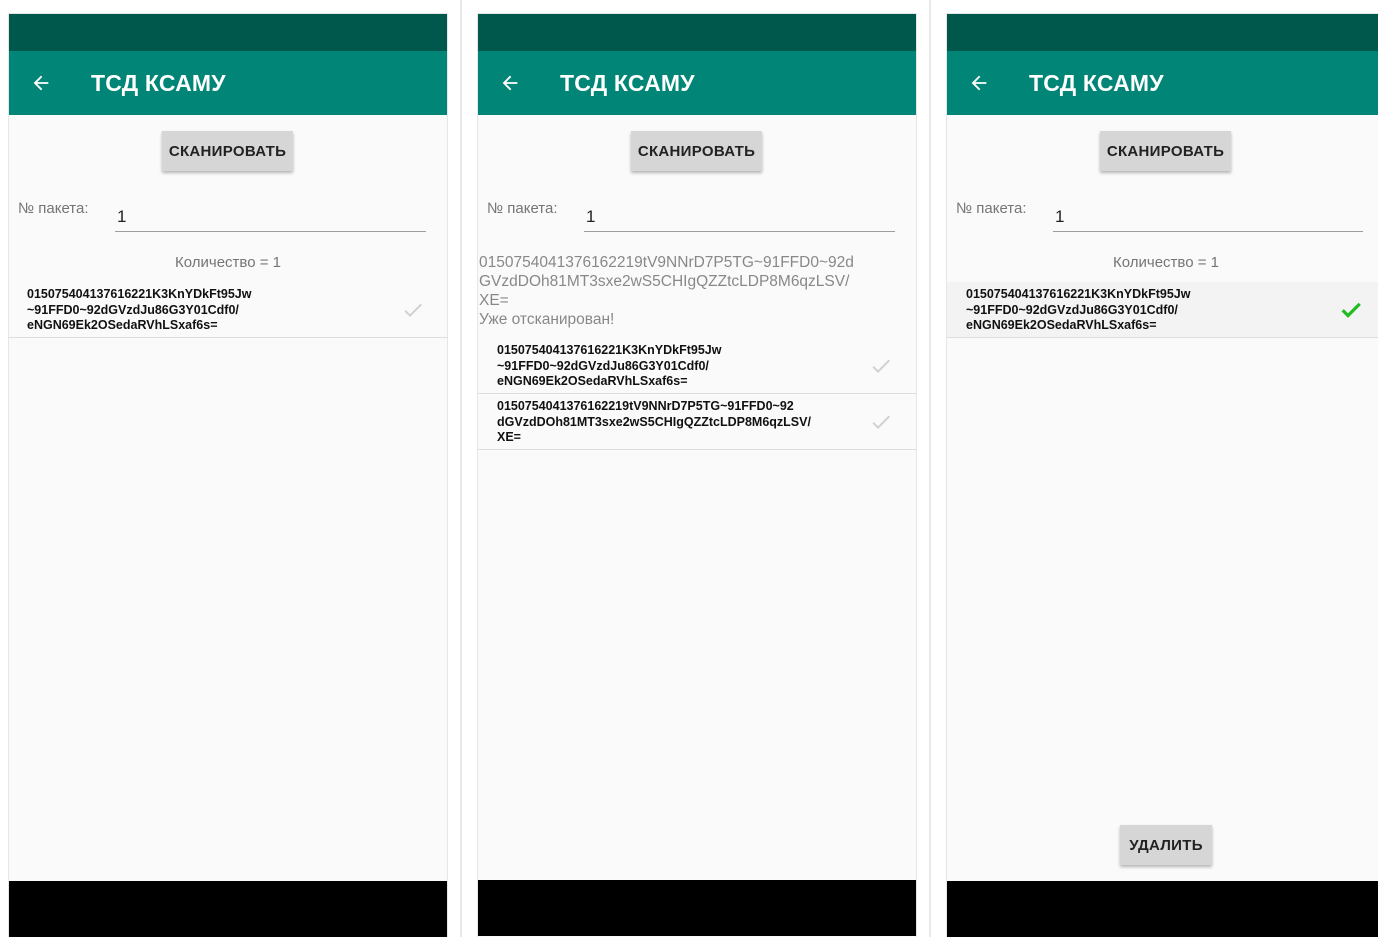 This screenshot has height=937, width=1378. What do you see at coordinates (1166, 845) in the screenshot?
I see `delete-button: УДАЛИТЬ` at bounding box center [1166, 845].